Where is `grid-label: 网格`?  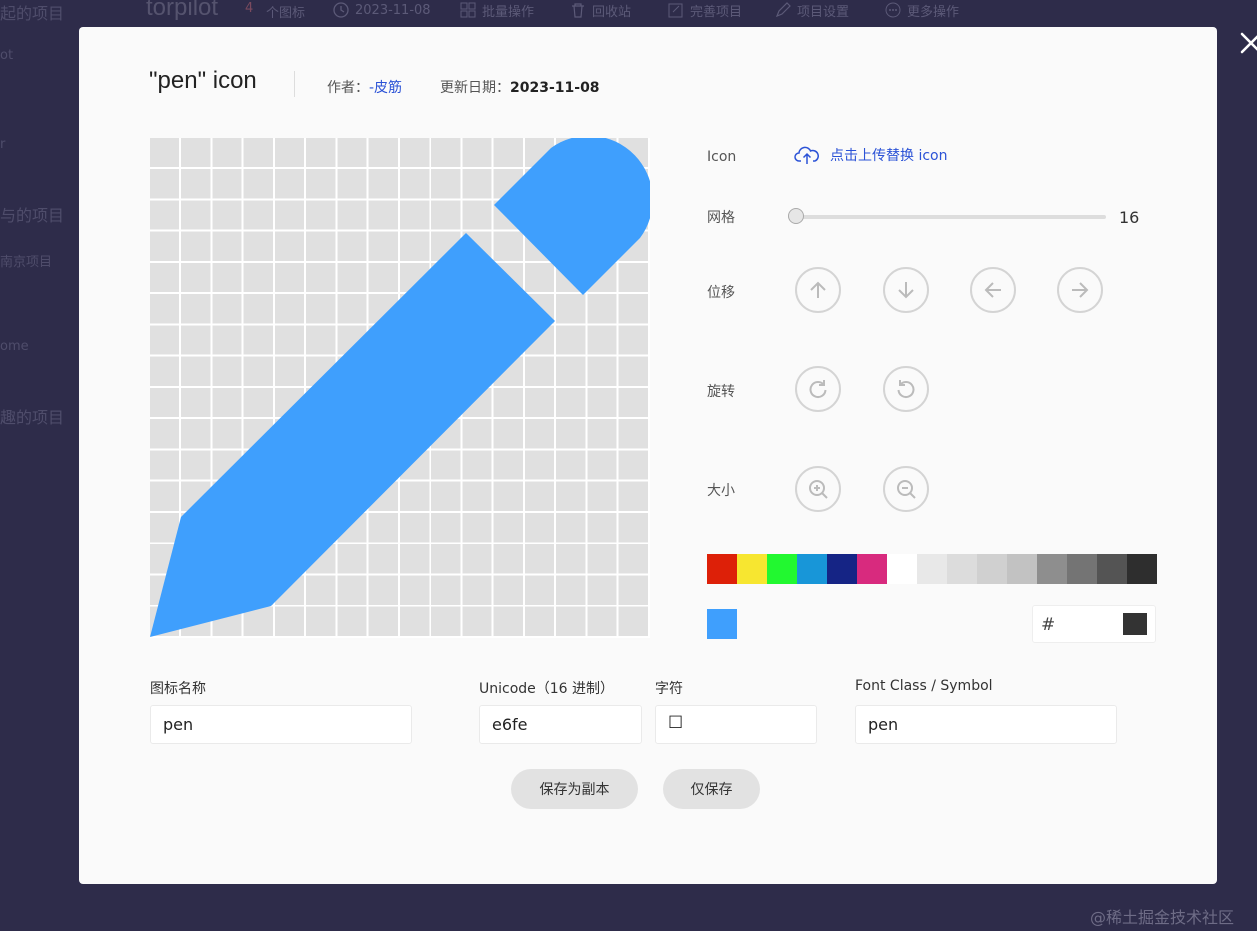 grid-label: 网格 is located at coordinates (721, 218).